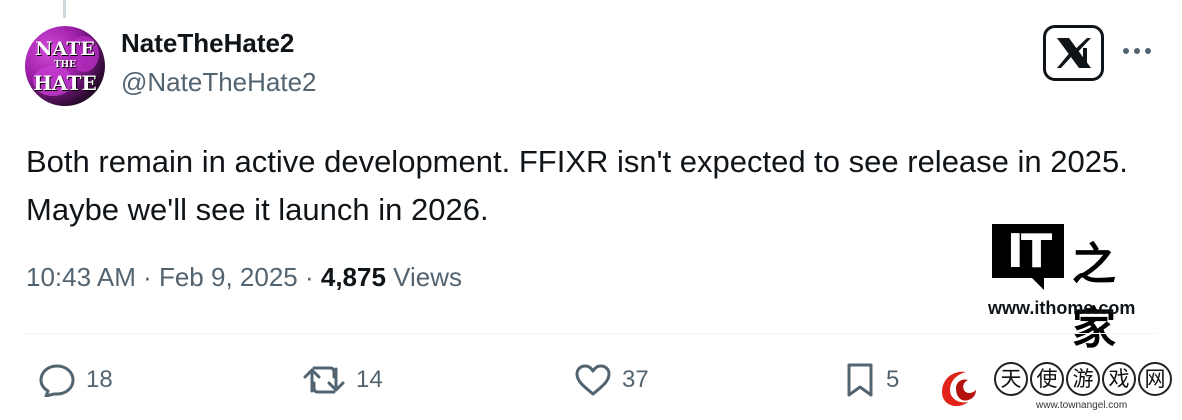 Image resolution: width=1182 pixels, height=420 pixels. Describe the element at coordinates (324, 380) in the screenshot. I see `repost-icon` at that location.